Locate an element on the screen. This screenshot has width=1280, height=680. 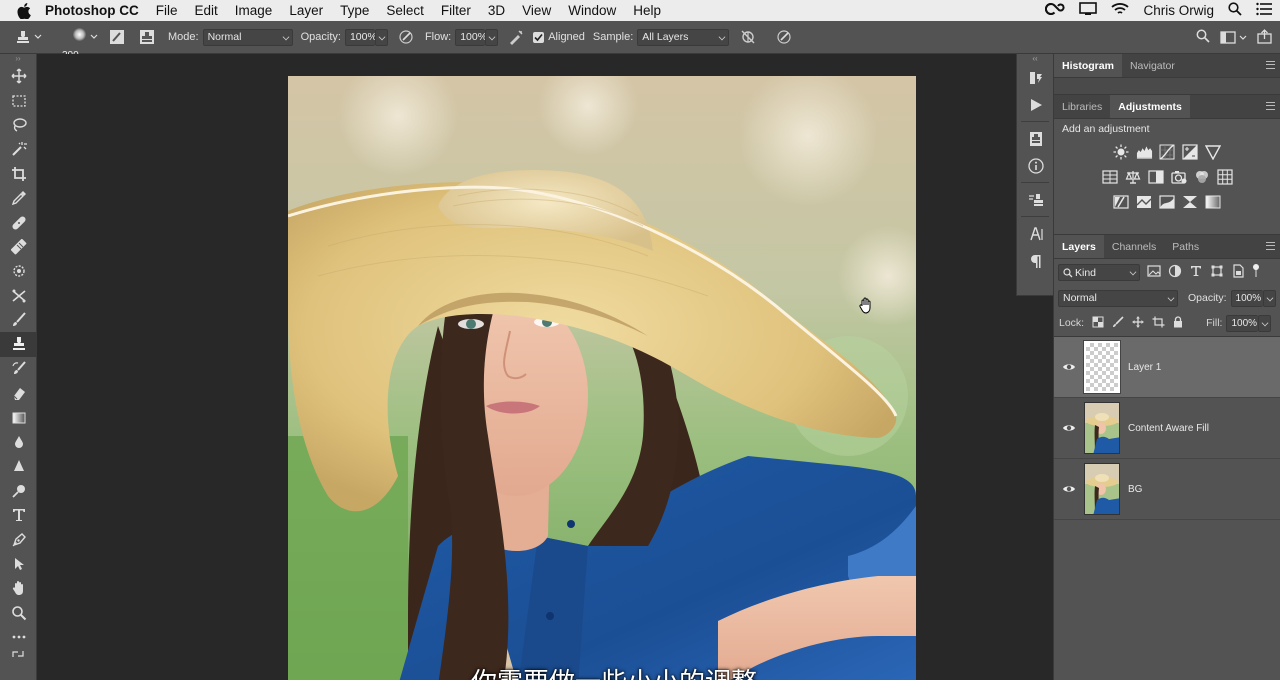
history-brush-tool is located at coordinates (18, 369).